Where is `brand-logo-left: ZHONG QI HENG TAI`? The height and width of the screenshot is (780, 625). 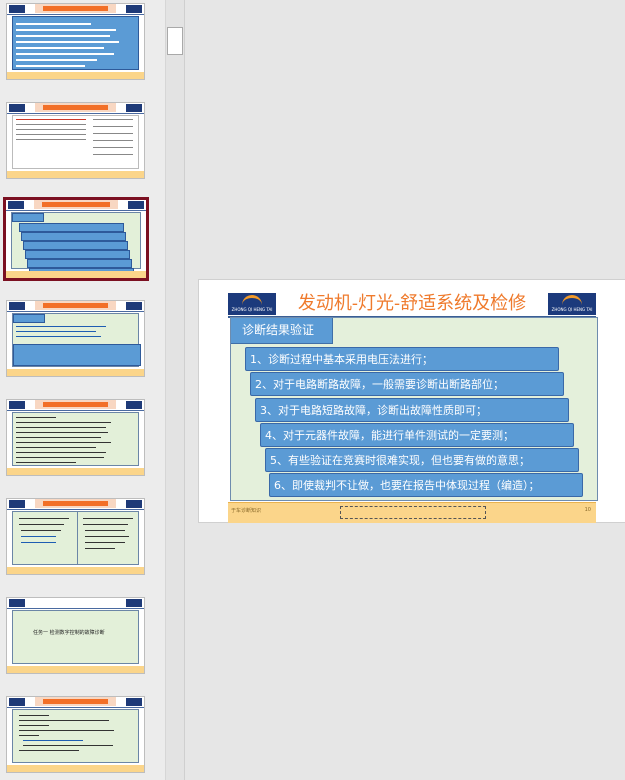
brand-logo-left: ZHONG QI HENG TAI is located at coordinates (252, 304).